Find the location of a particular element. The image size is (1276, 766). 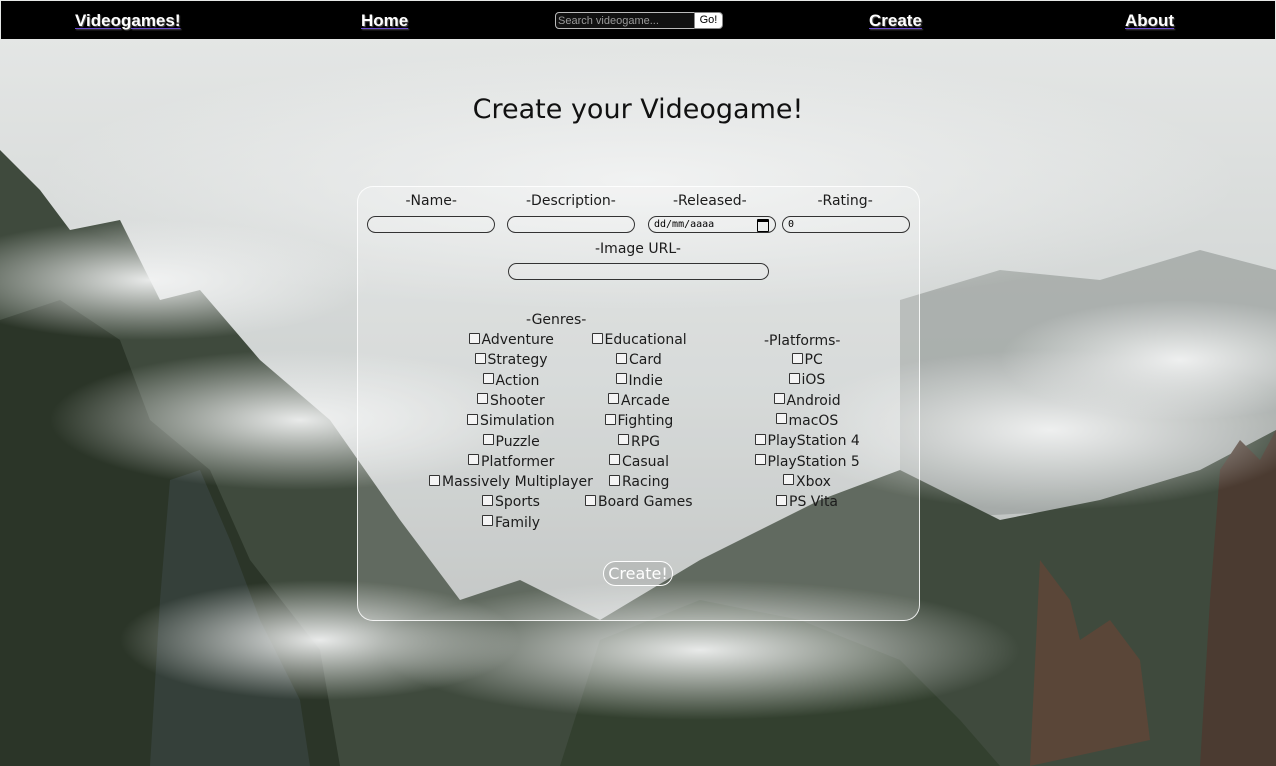

genre-checkbox-row: Card is located at coordinates (639, 360).